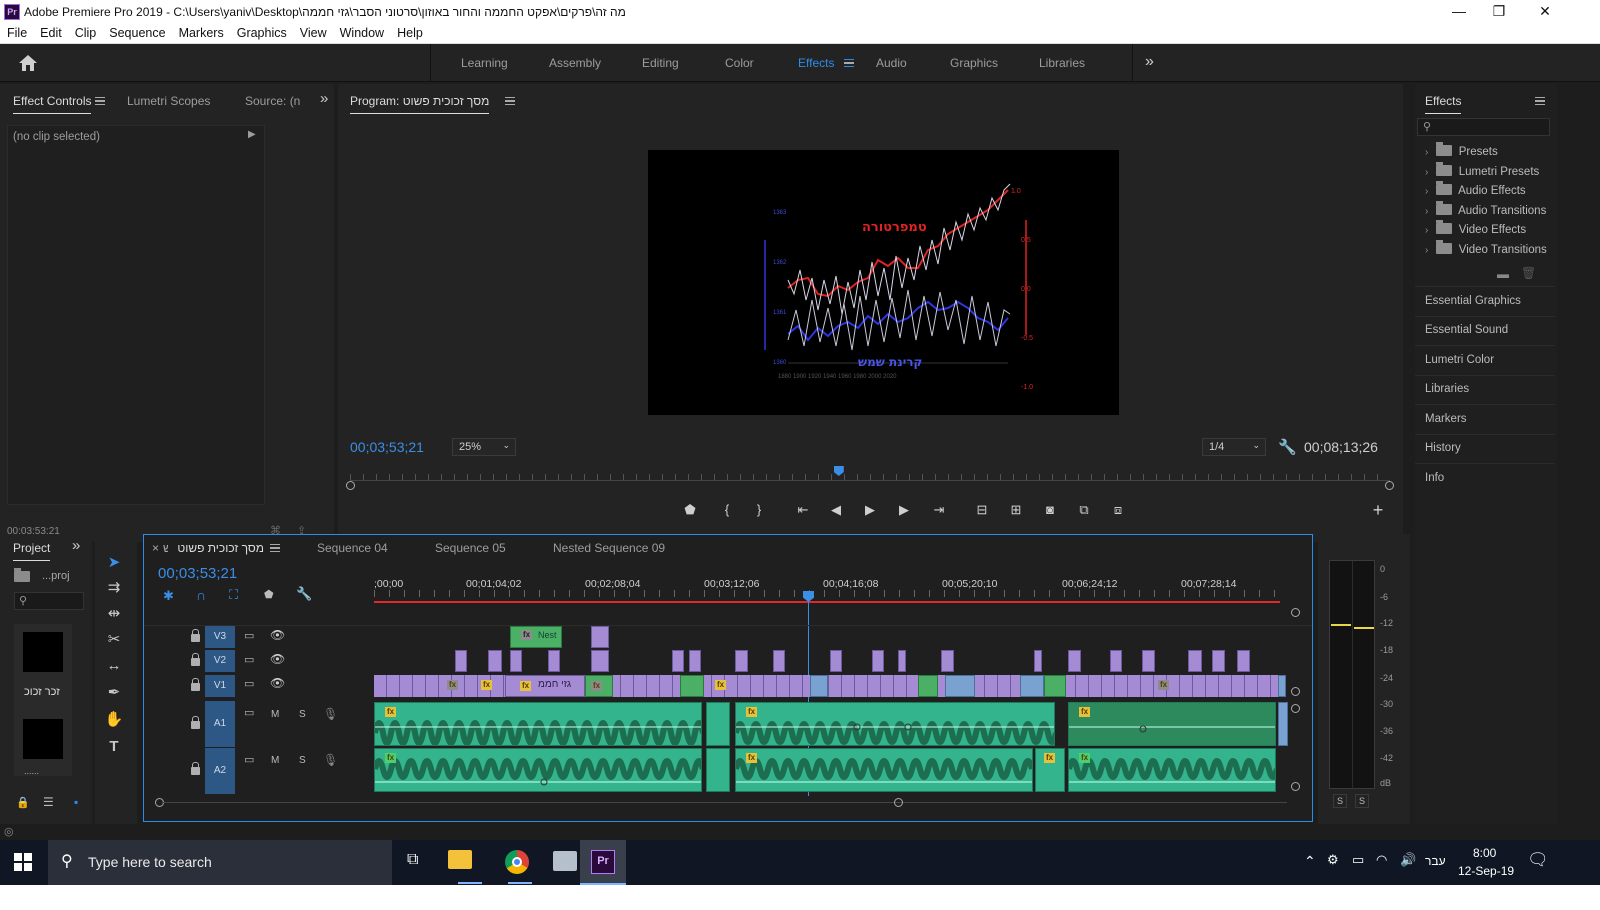  What do you see at coordinates (690, 510) in the screenshot?
I see `add-marker-icon: ⬟` at bounding box center [690, 510].